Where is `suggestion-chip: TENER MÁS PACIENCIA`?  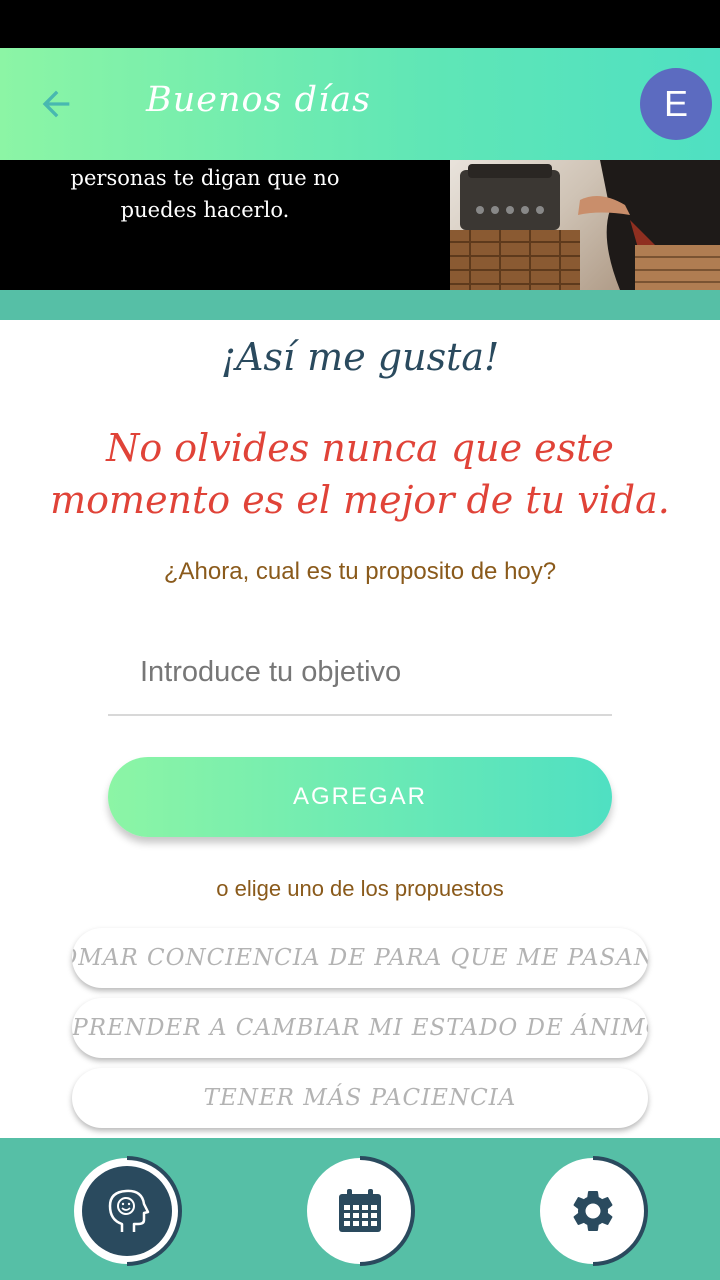
suggestion-chip: TENER MÁS PACIENCIA is located at coordinates (360, 1098).